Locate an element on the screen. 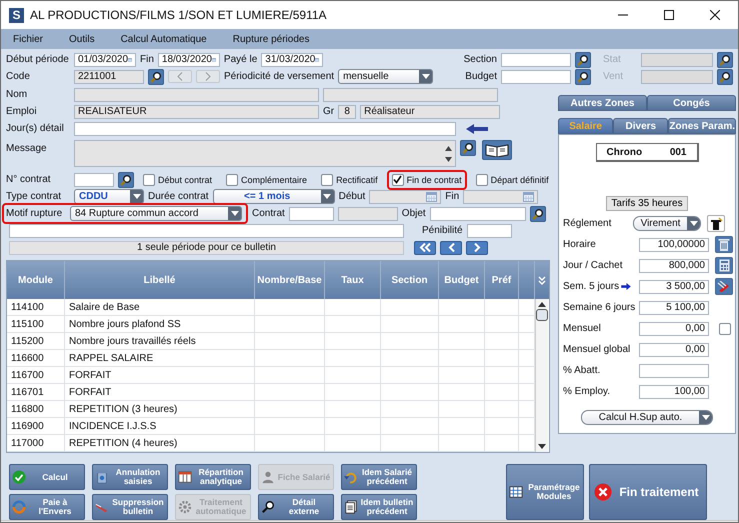  close-icon is located at coordinates (715, 15).